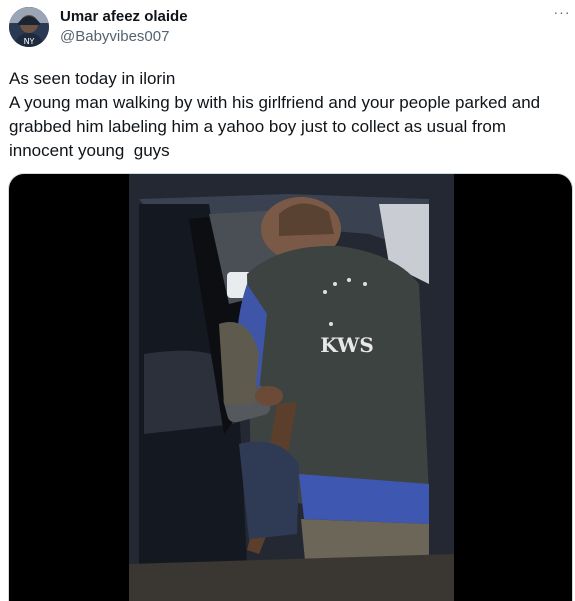  I want to click on more-icon: ···, so click(562, 14).